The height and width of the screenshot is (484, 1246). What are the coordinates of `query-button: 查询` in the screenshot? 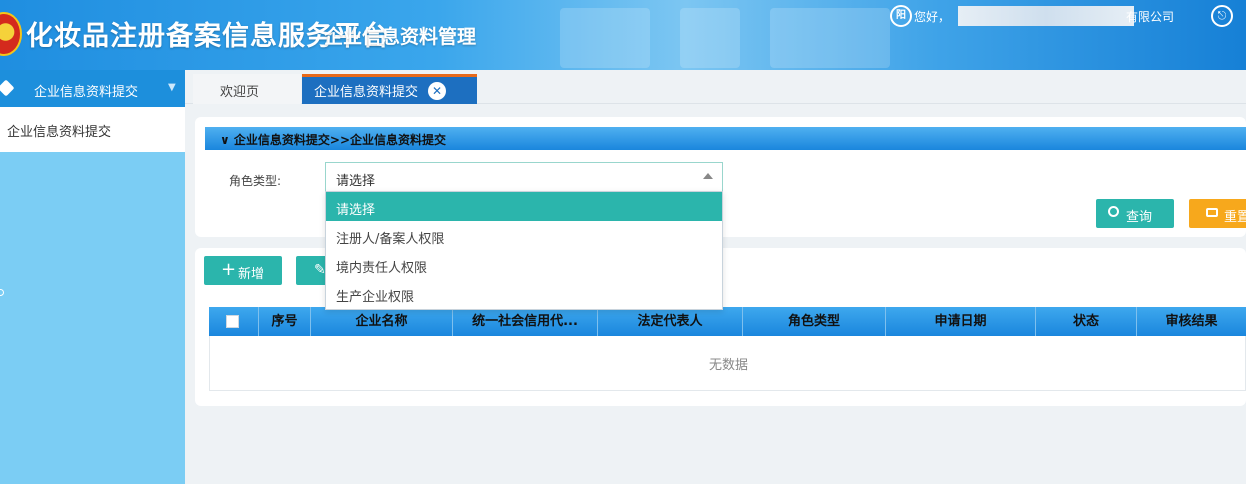 It's located at (1135, 213).